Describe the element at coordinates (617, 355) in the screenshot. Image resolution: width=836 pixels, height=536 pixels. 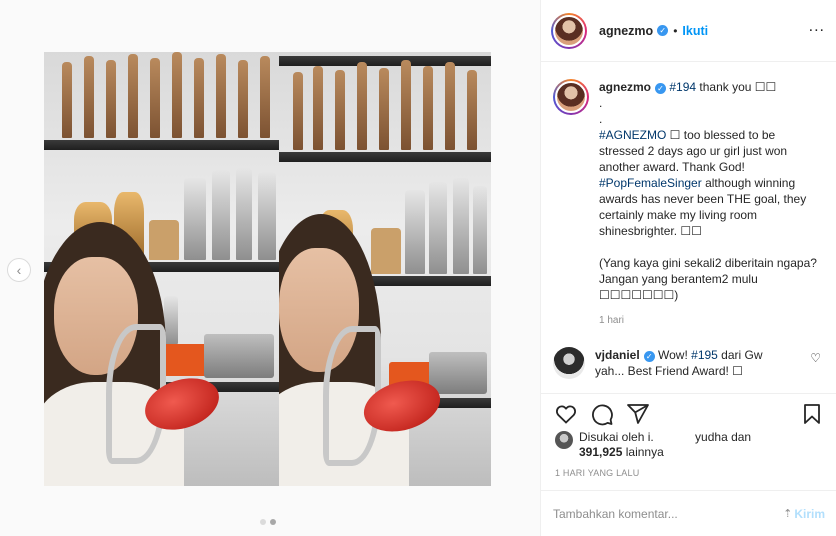
I see `commenter-username: vjdaniel` at that location.